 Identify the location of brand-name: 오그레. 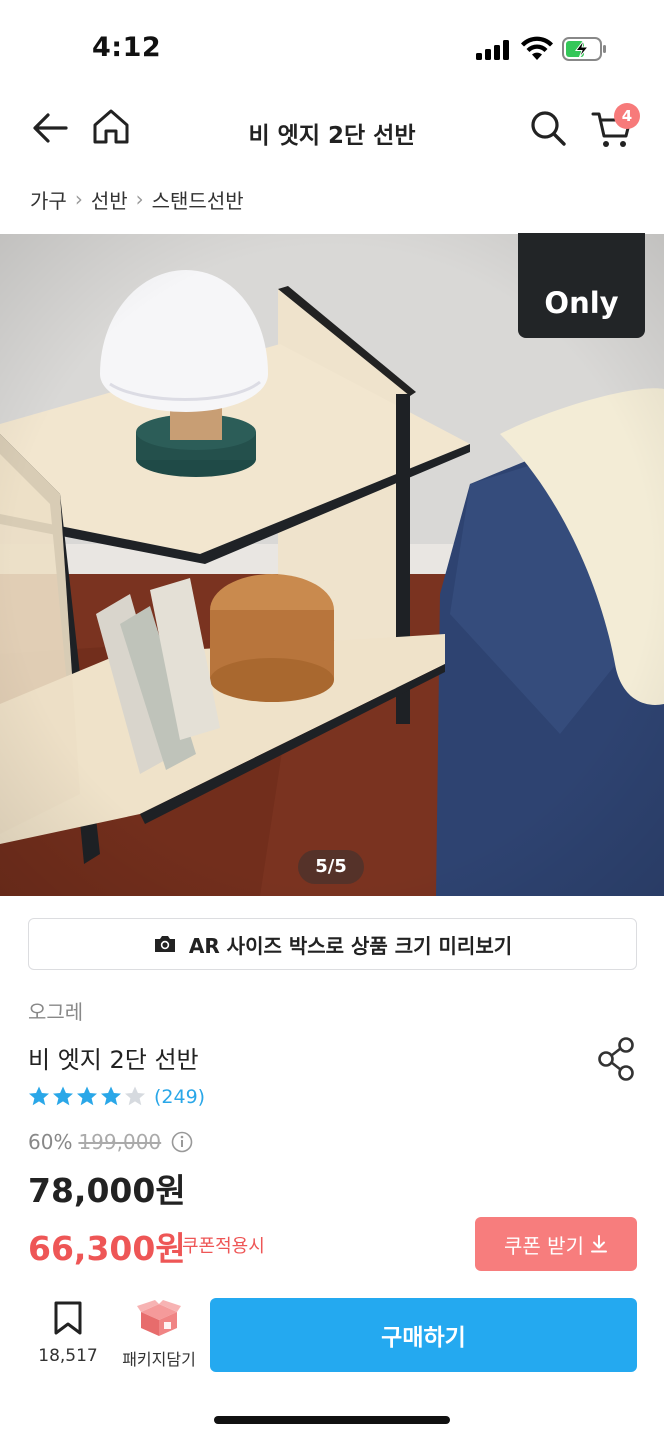
(55, 1010).